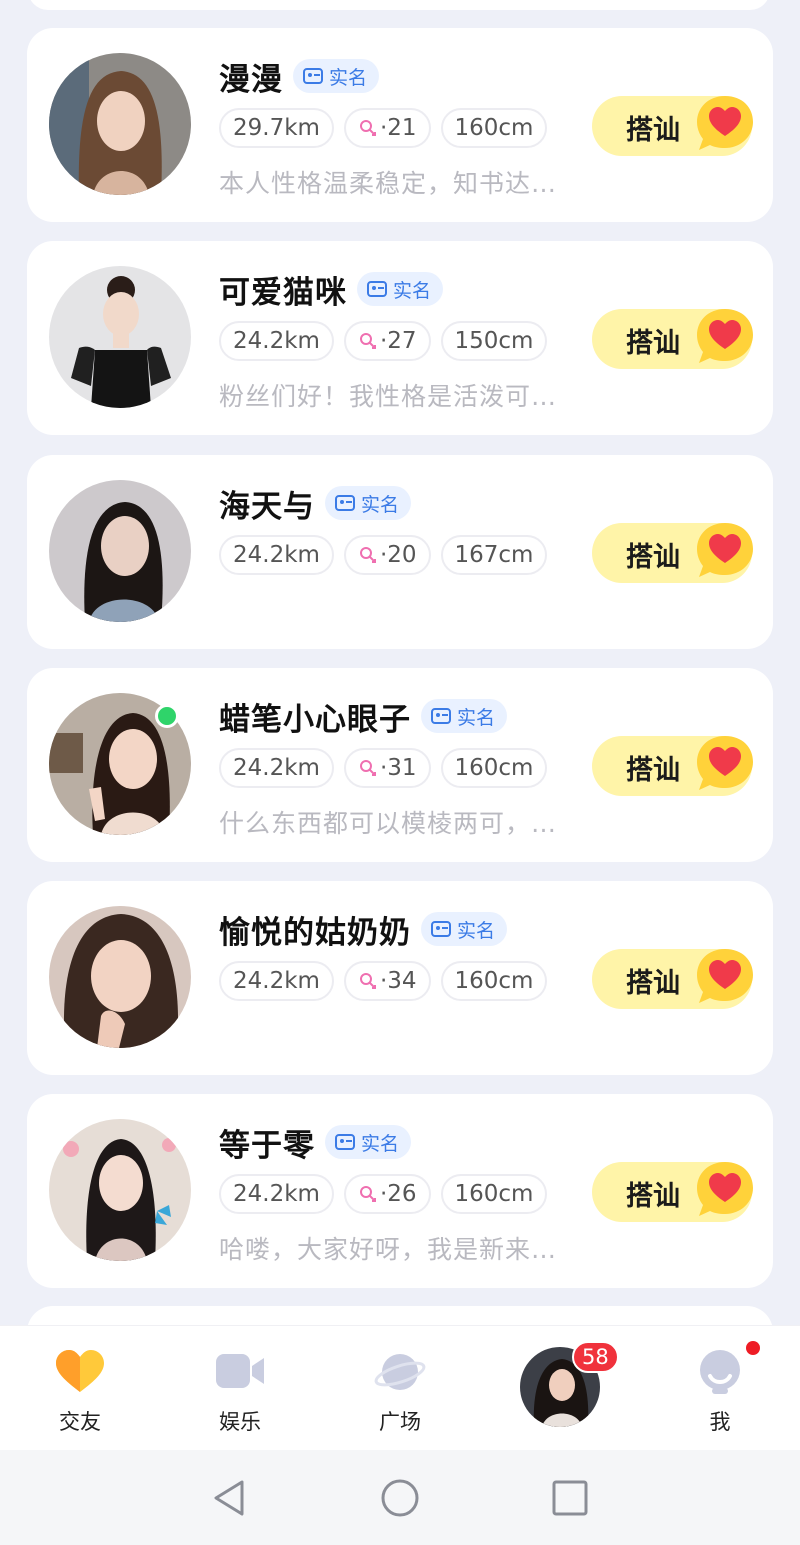 The height and width of the screenshot is (1545, 800). I want to click on distance-tag: 29.7km, so click(276, 128).